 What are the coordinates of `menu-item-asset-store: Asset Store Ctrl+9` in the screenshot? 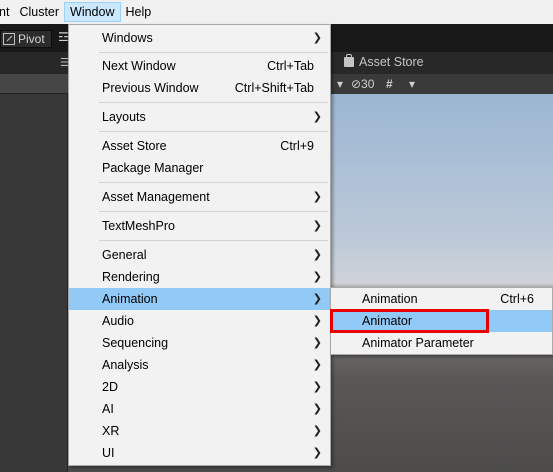 It's located at (199, 146).